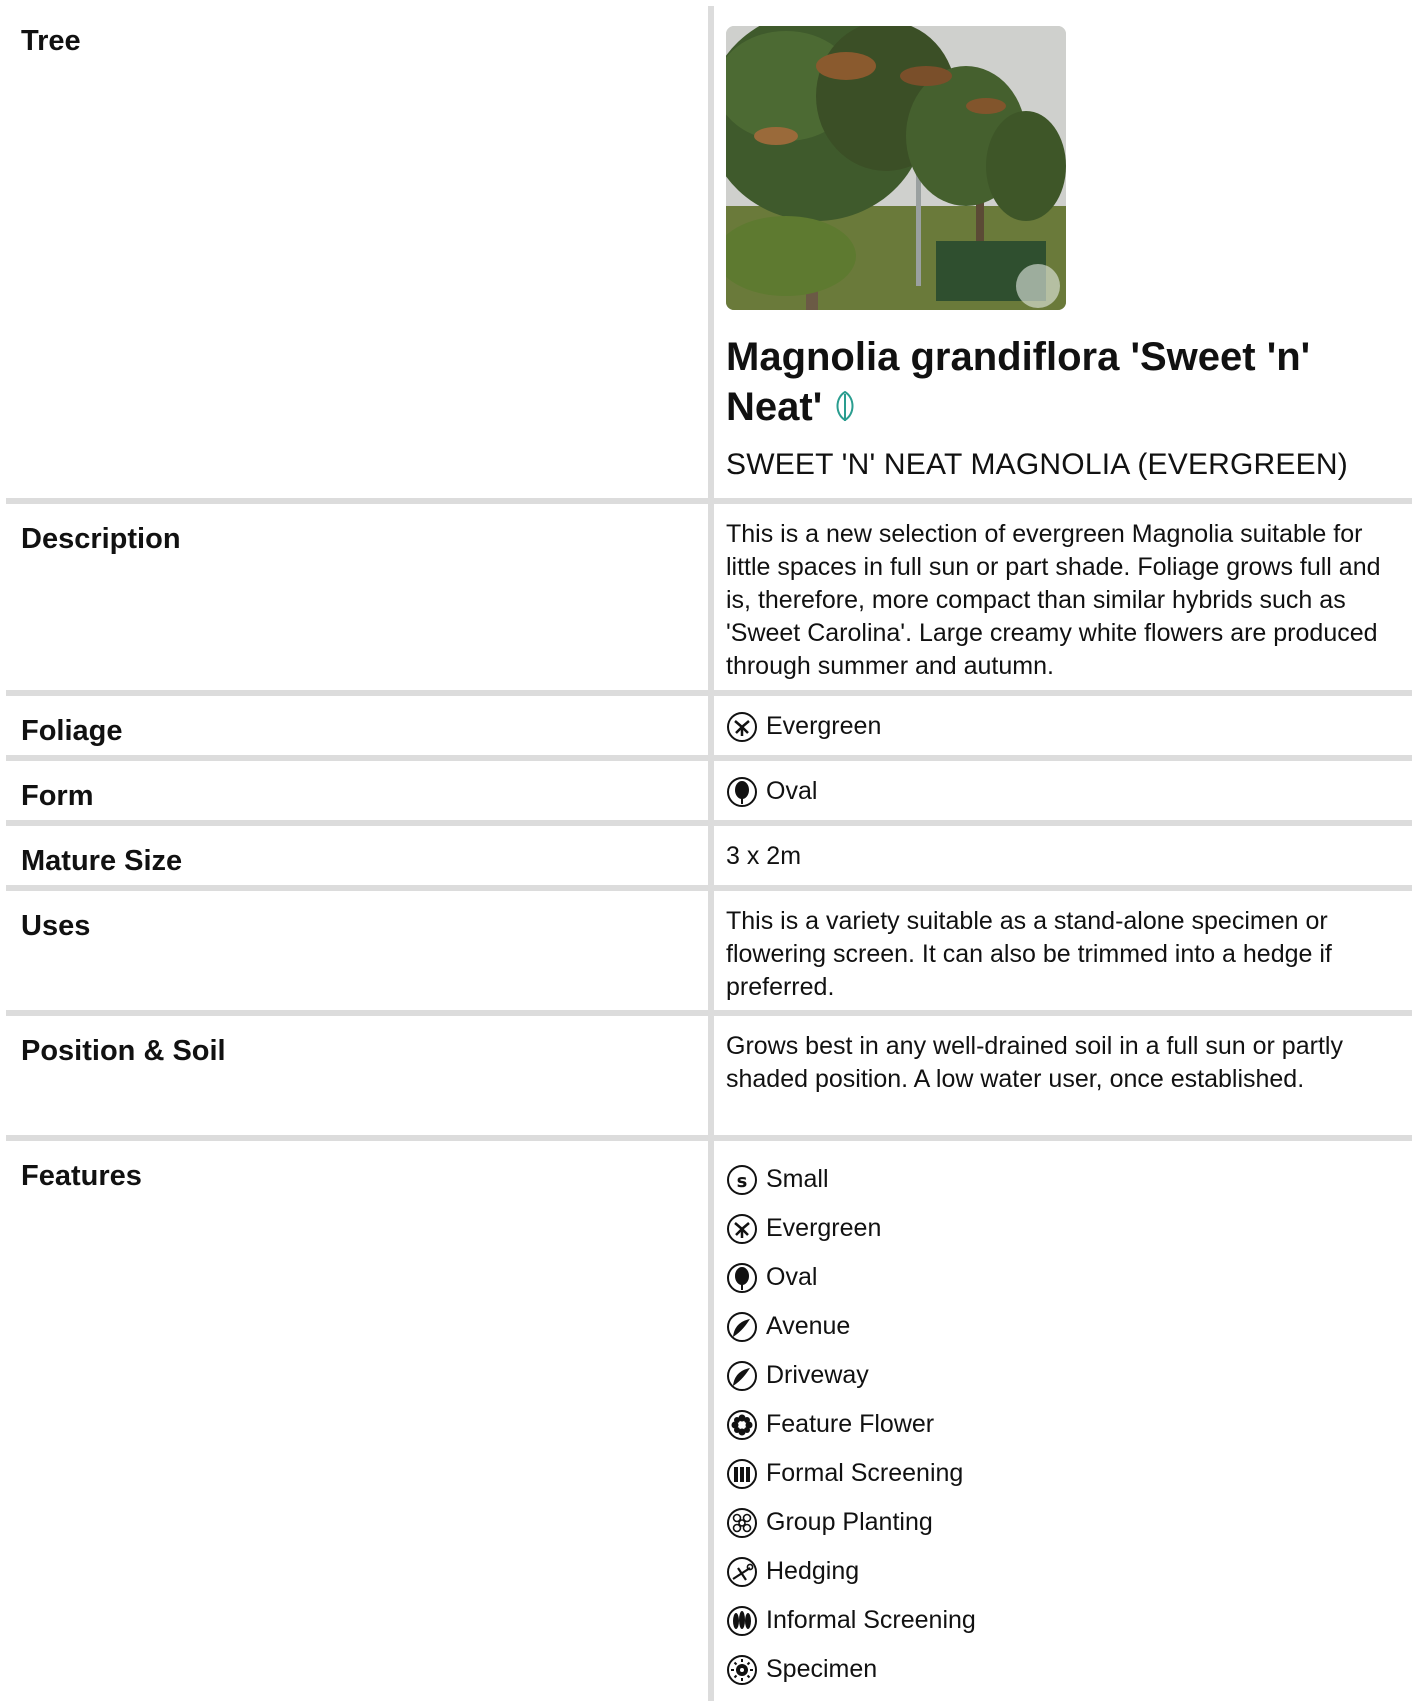 The image size is (1418, 1701). I want to click on leaf-icon, so click(845, 409).